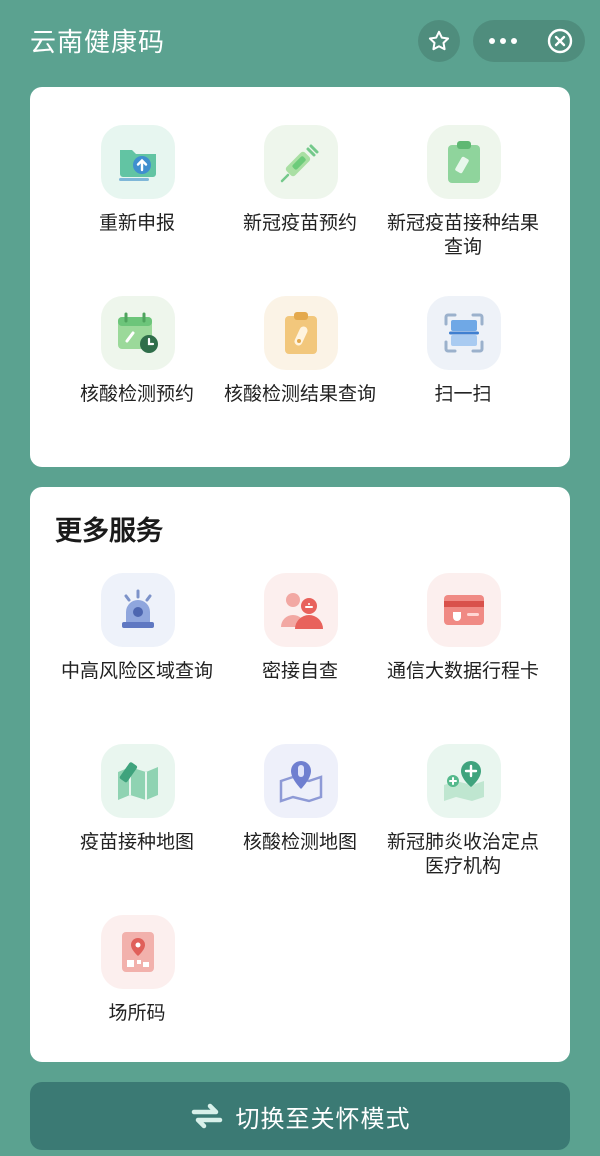 Image resolution: width=600 pixels, height=1156 pixels. I want to click on star-icon, so click(439, 40).